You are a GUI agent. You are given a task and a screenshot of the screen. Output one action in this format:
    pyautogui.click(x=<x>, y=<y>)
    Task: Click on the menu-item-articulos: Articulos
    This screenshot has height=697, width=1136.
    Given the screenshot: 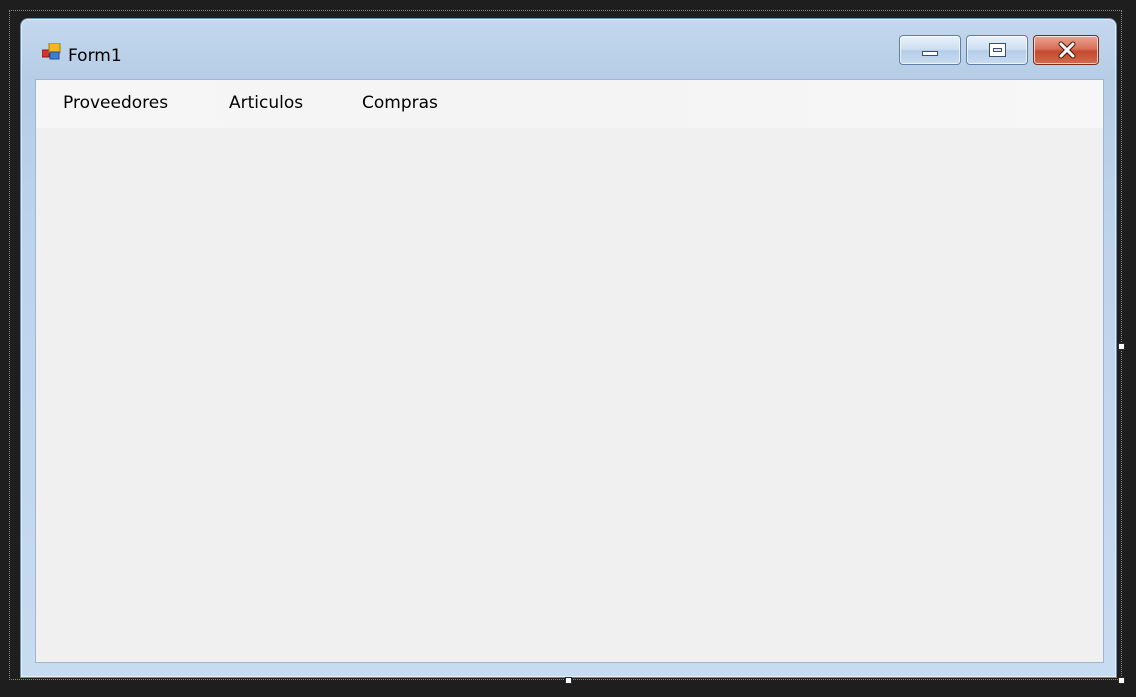 What is the action you would take?
    pyautogui.click(x=266, y=103)
    